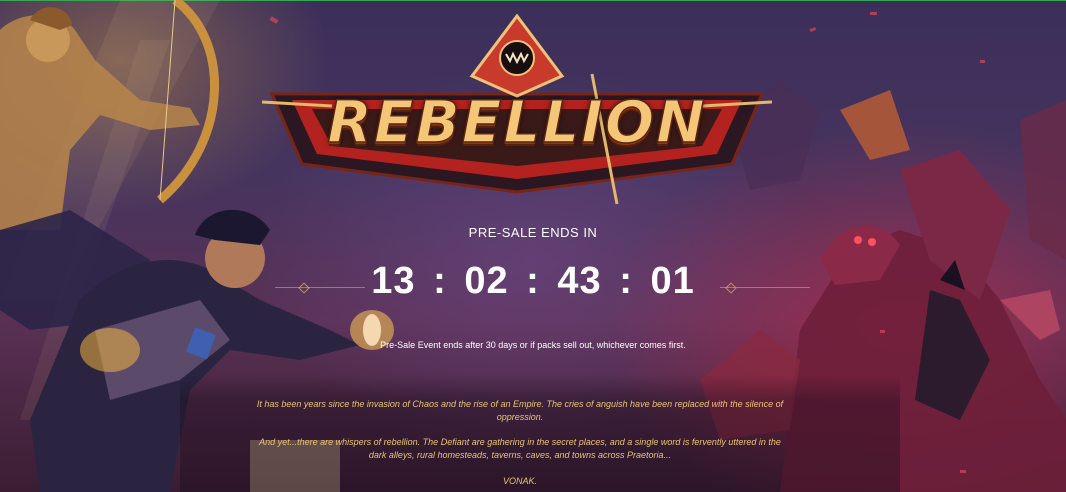 The height and width of the screenshot is (492, 1066). What do you see at coordinates (579, 281) in the screenshot?
I see `countdown-minutes: 43` at bounding box center [579, 281].